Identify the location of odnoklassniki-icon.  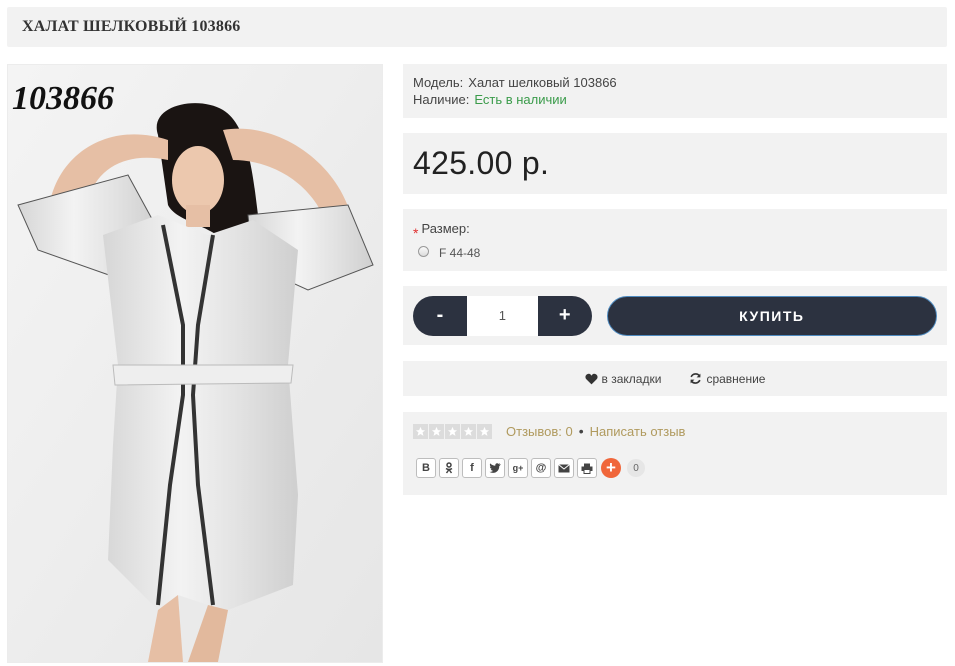
(449, 468).